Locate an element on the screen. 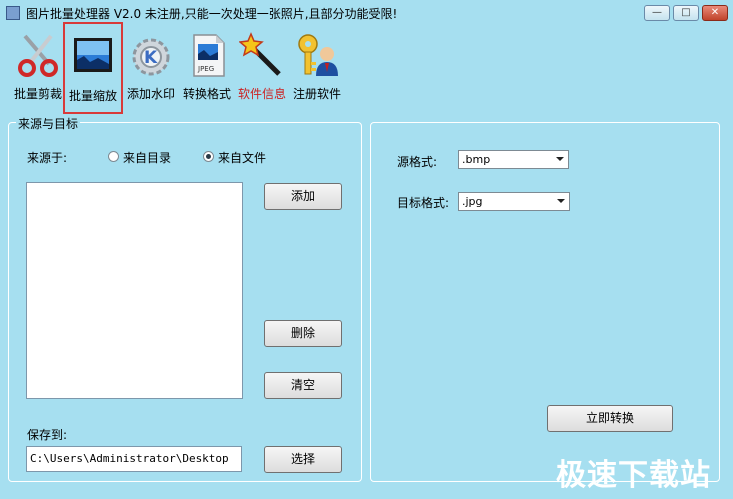  toolbar-item-register: 注册软件 is located at coordinates (317, 66).